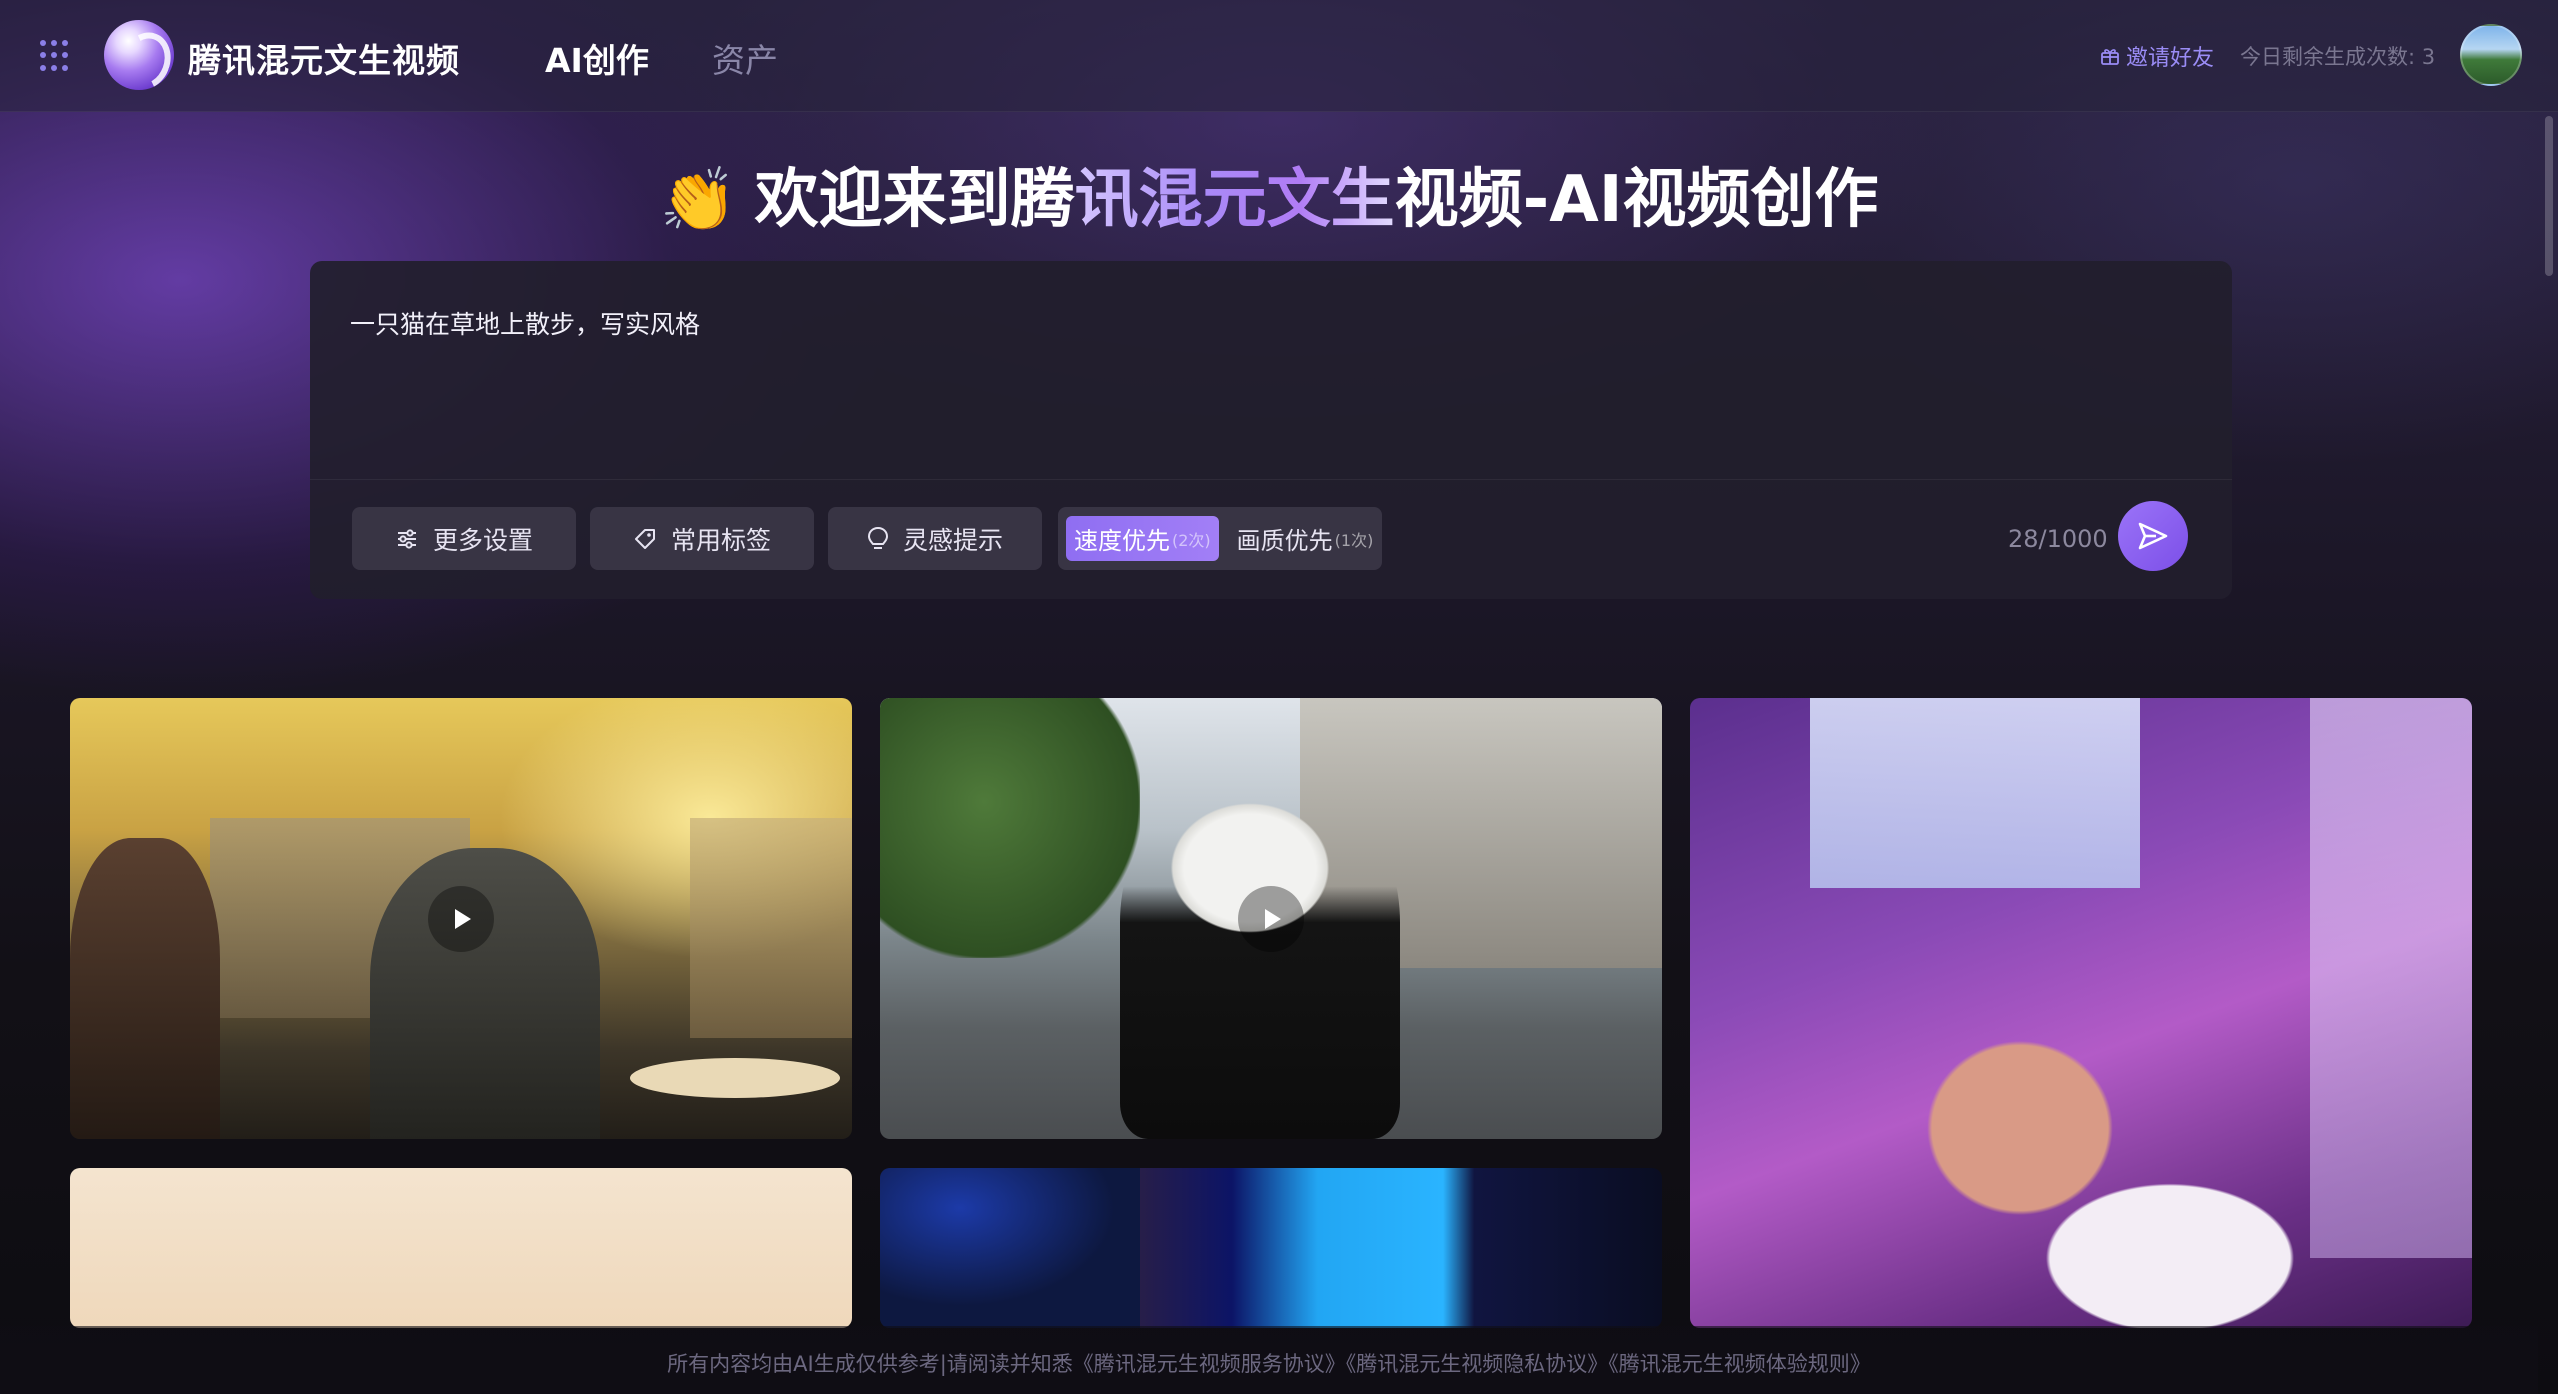 The height and width of the screenshot is (1394, 2558). I want to click on logo-icon, so click(139, 55).